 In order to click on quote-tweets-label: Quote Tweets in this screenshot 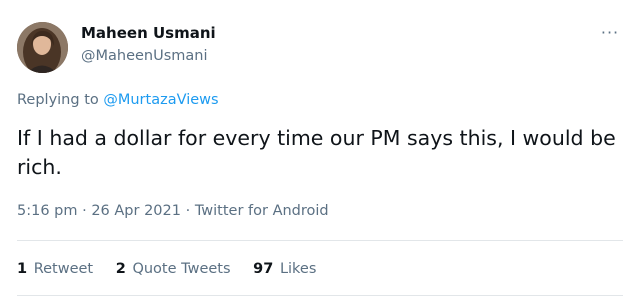, I will do `click(181, 269)`.